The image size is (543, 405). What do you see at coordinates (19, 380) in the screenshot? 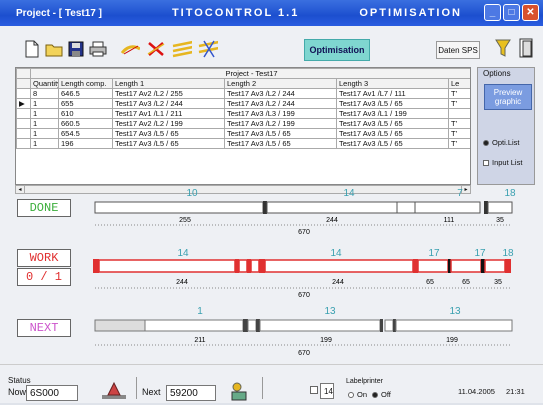
I see `status-label: Status` at bounding box center [19, 380].